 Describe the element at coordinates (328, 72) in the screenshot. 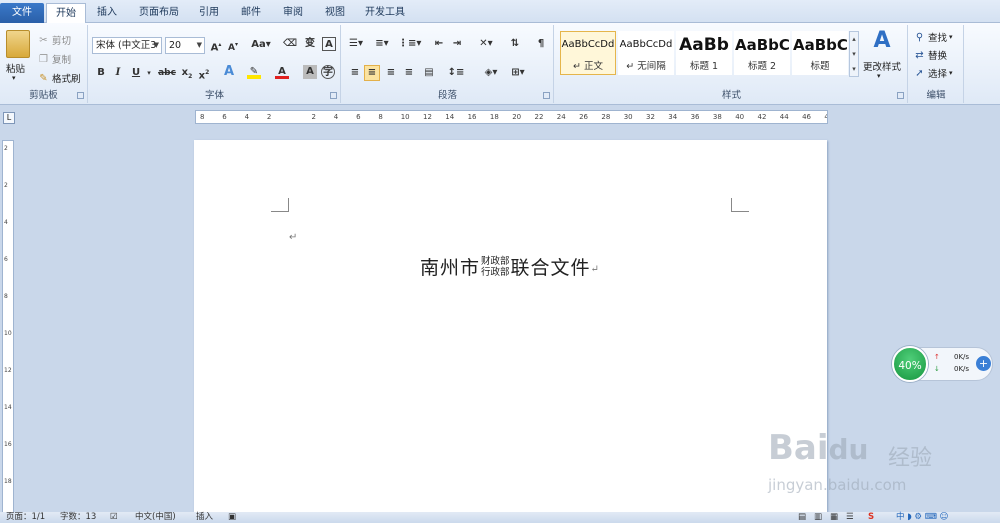

I see `enclose-character-icon: 字` at that location.